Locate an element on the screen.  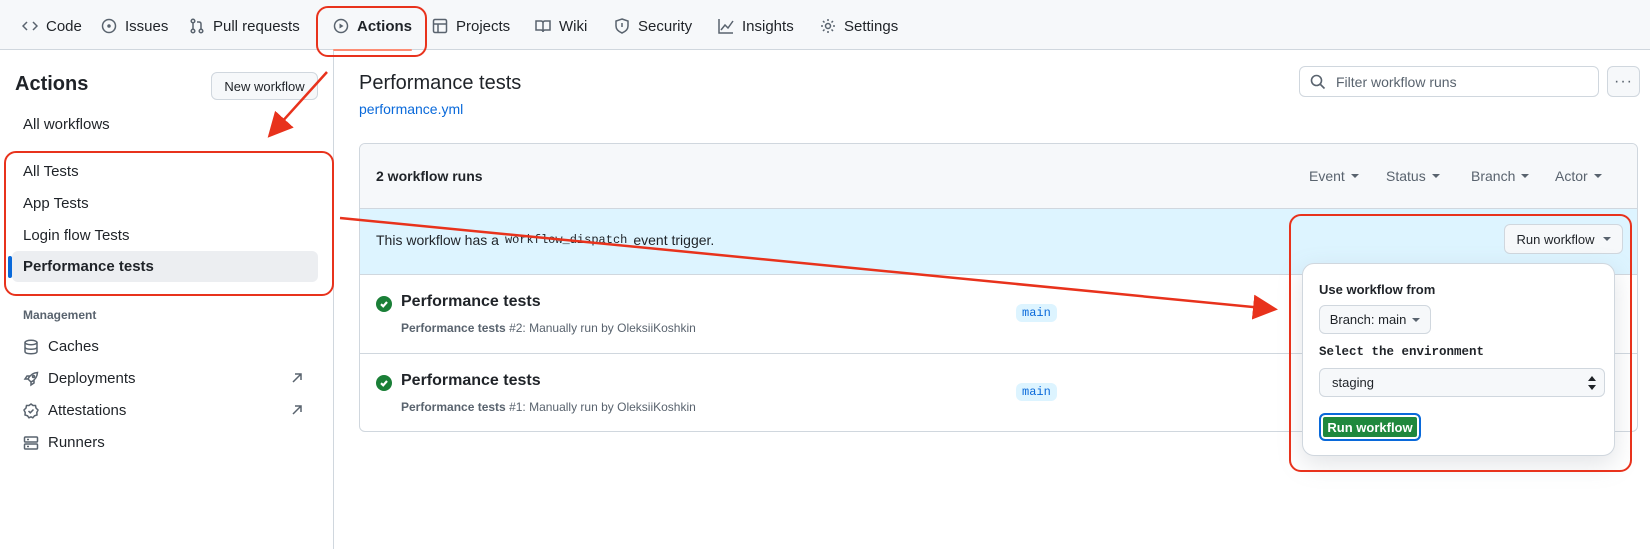
tab-label: Projects is located at coordinates (483, 26).